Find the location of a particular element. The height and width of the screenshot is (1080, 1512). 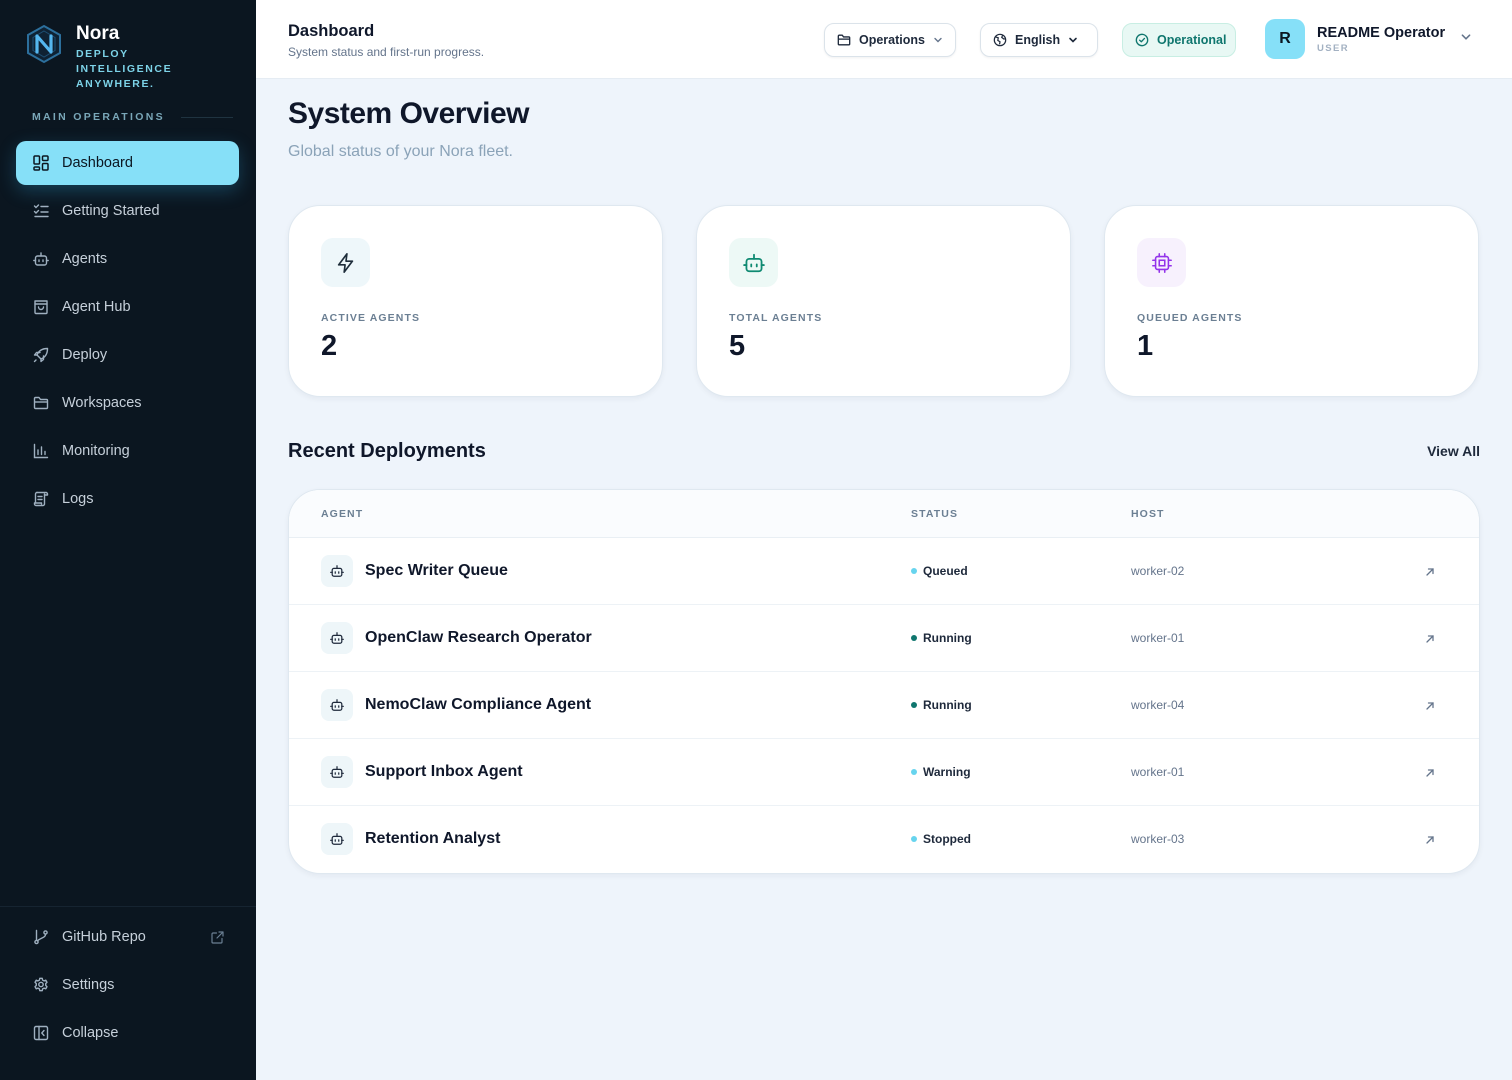

agent-name: NemoClaw Compliance Agent is located at coordinates (478, 704).